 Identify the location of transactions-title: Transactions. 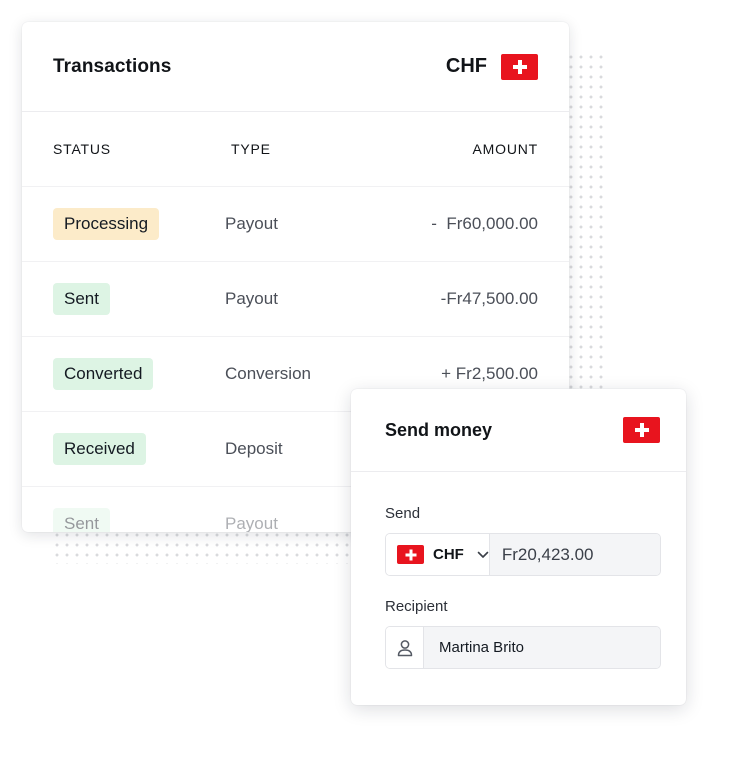
(112, 66).